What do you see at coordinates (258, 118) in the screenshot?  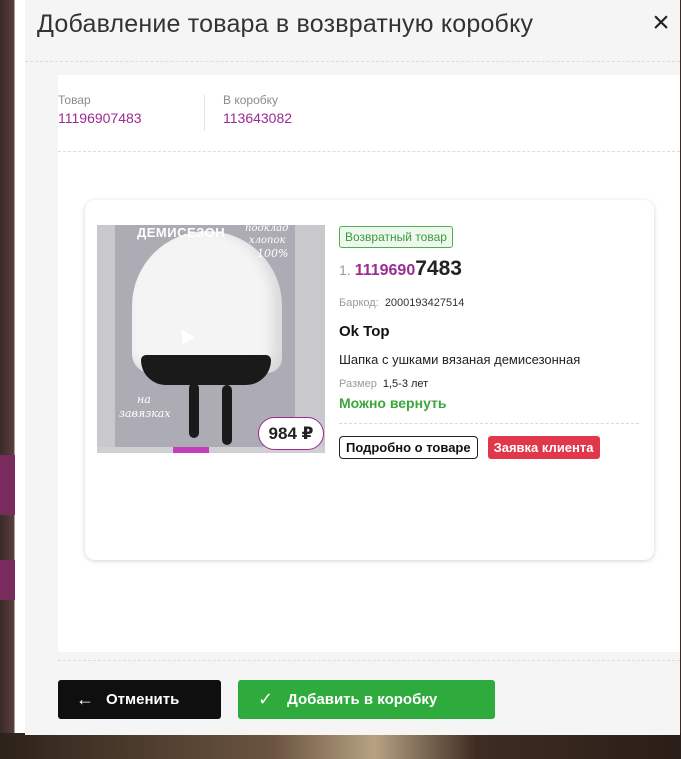 I see `box-id-value: 113643082` at bounding box center [258, 118].